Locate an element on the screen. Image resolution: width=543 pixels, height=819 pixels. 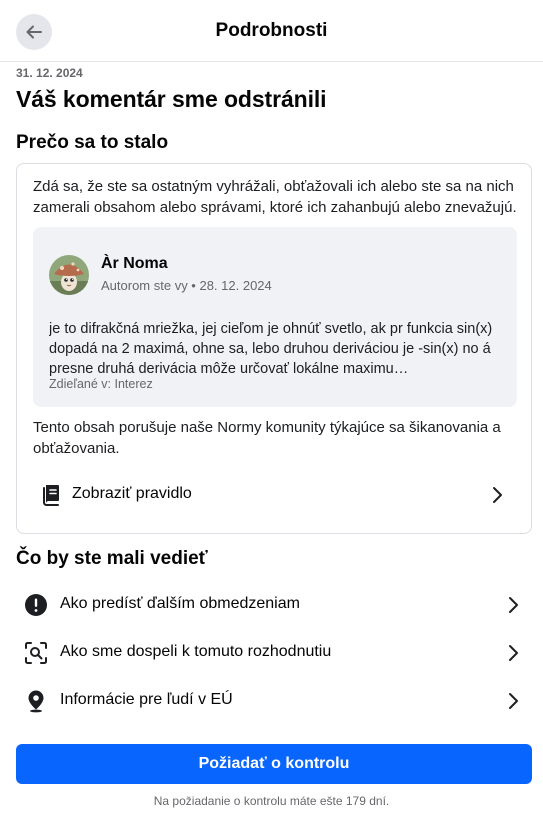
eu-info-item: Informácie pre ľudí v EÚ is located at coordinates (271, 701).